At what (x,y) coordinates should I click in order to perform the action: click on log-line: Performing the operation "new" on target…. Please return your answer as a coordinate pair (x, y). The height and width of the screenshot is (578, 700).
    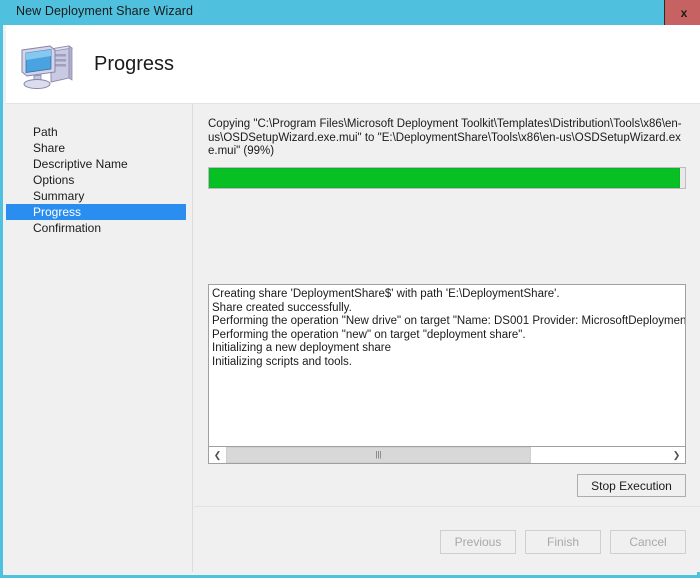
    Looking at the image, I should click on (369, 334).